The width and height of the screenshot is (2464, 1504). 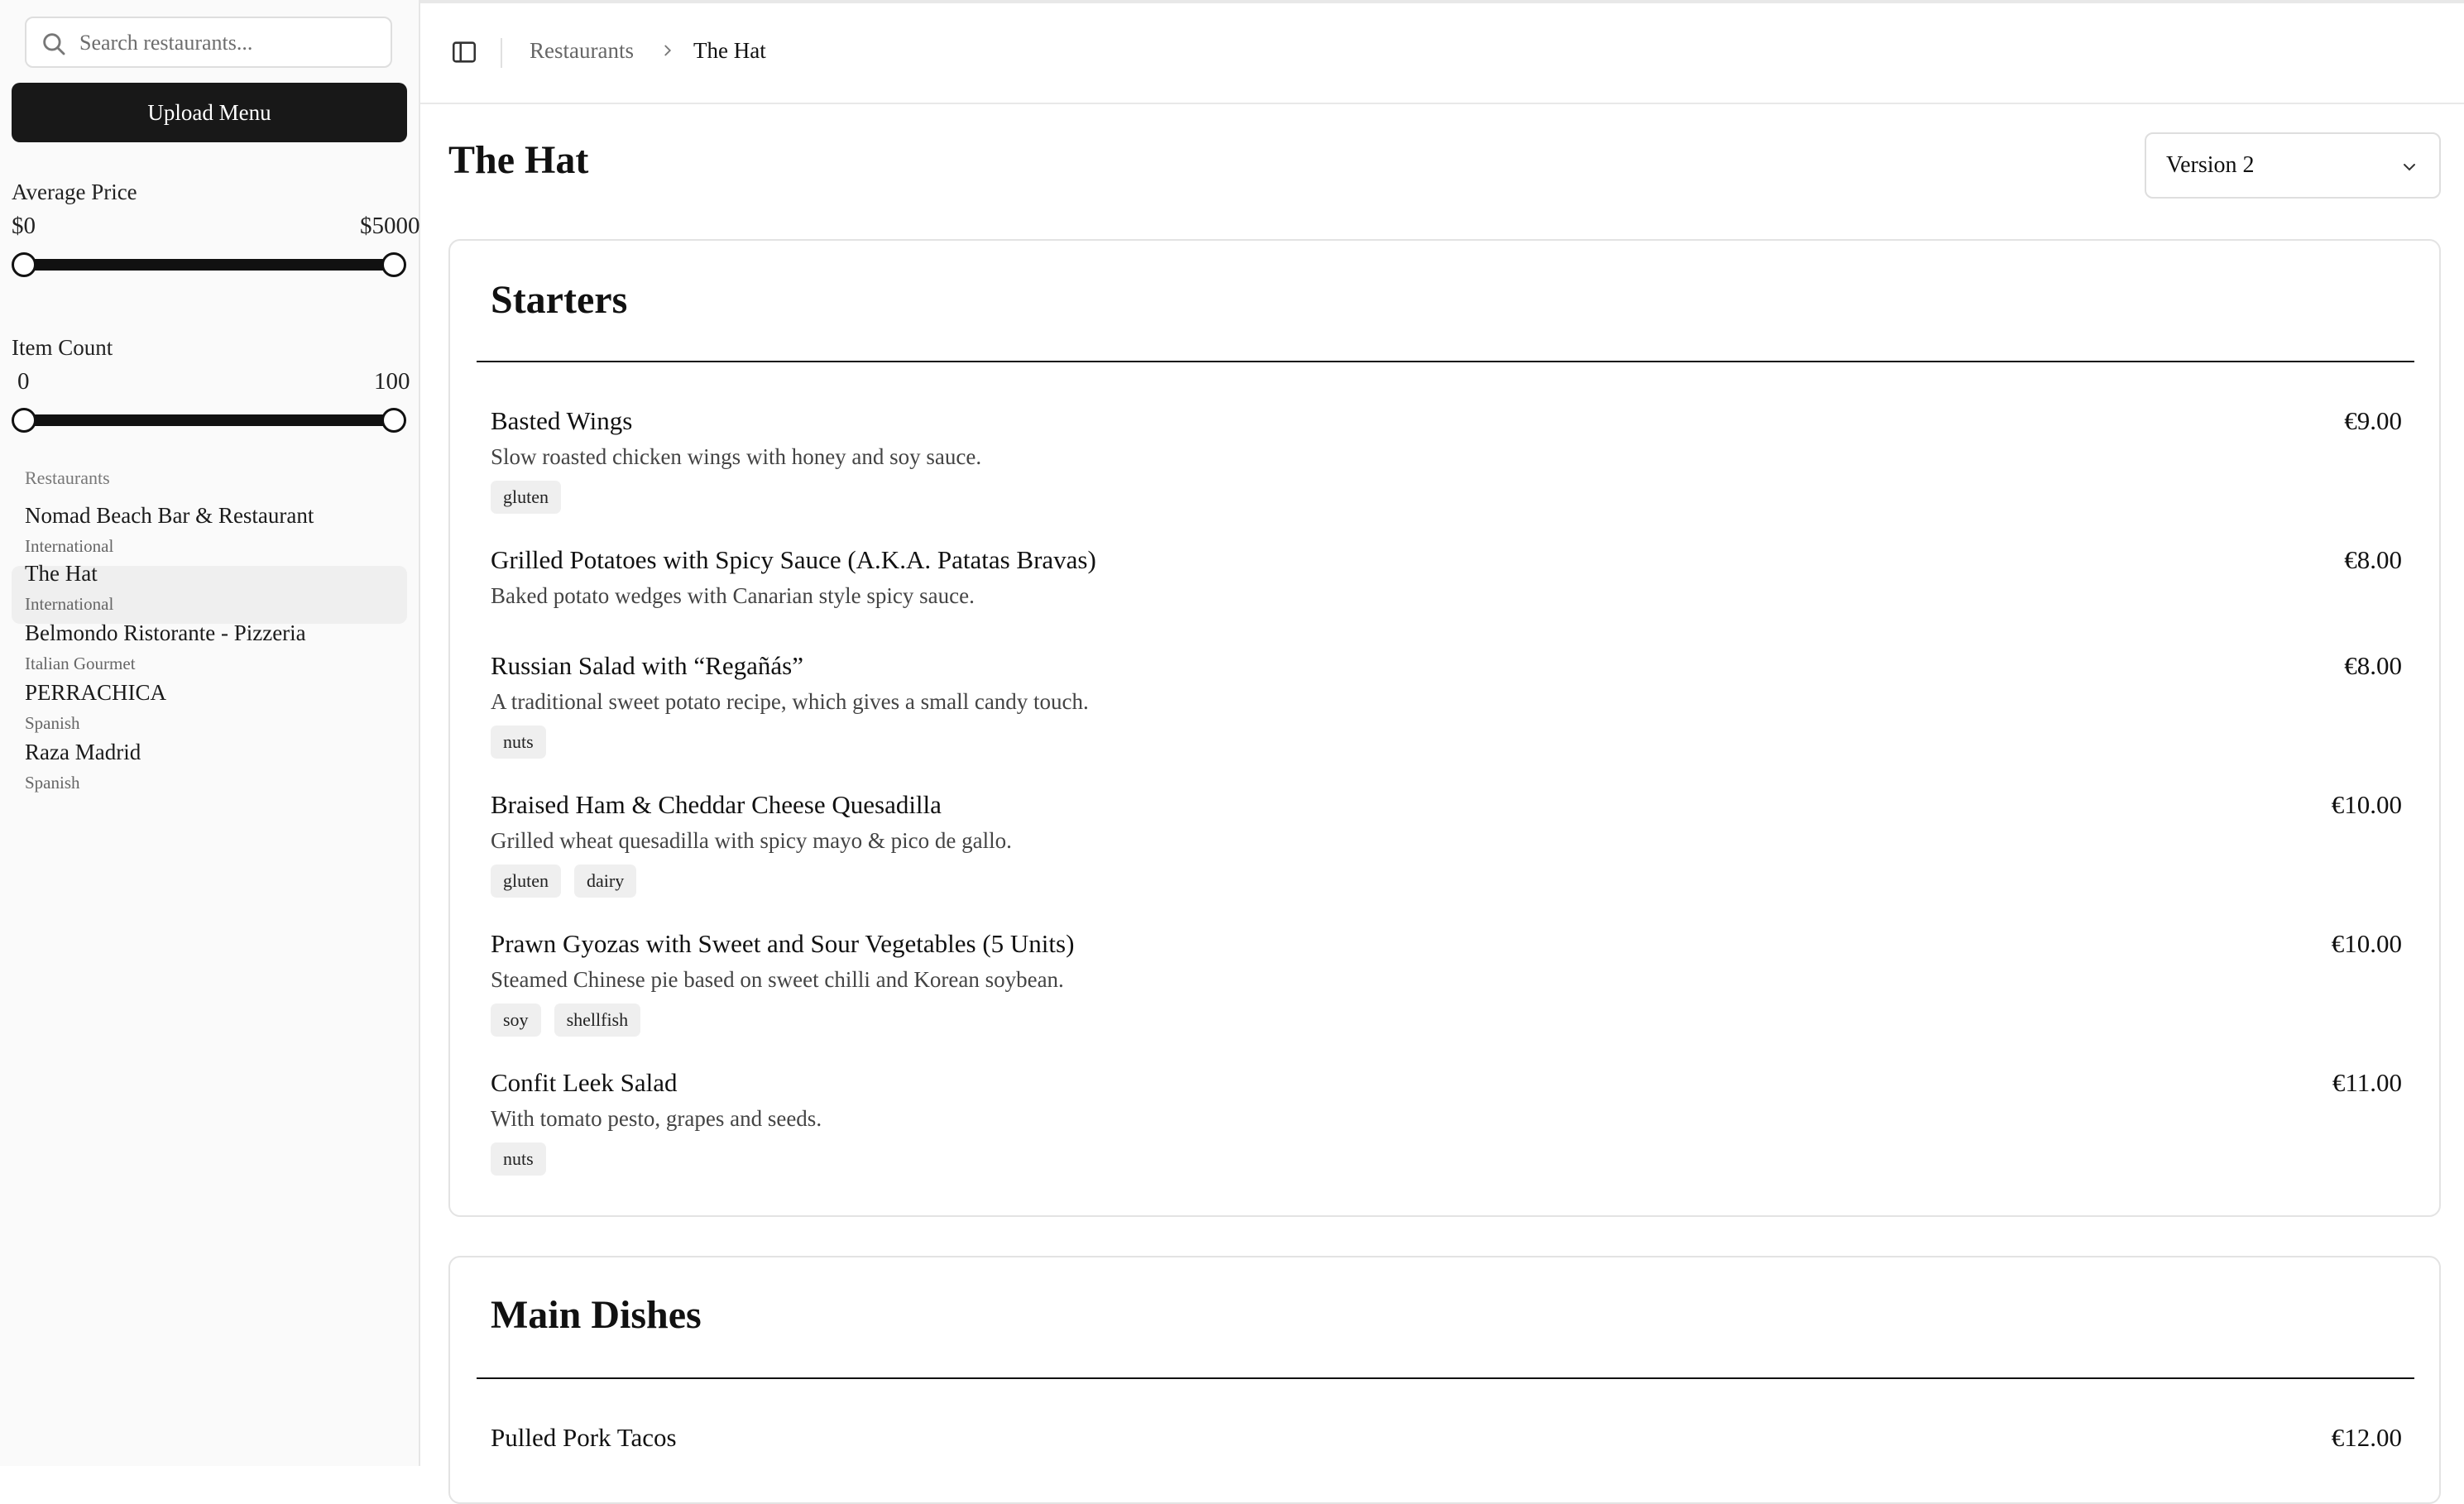 What do you see at coordinates (647, 665) in the screenshot?
I see `menu-item-name: Russian Salad with “Regañás”` at bounding box center [647, 665].